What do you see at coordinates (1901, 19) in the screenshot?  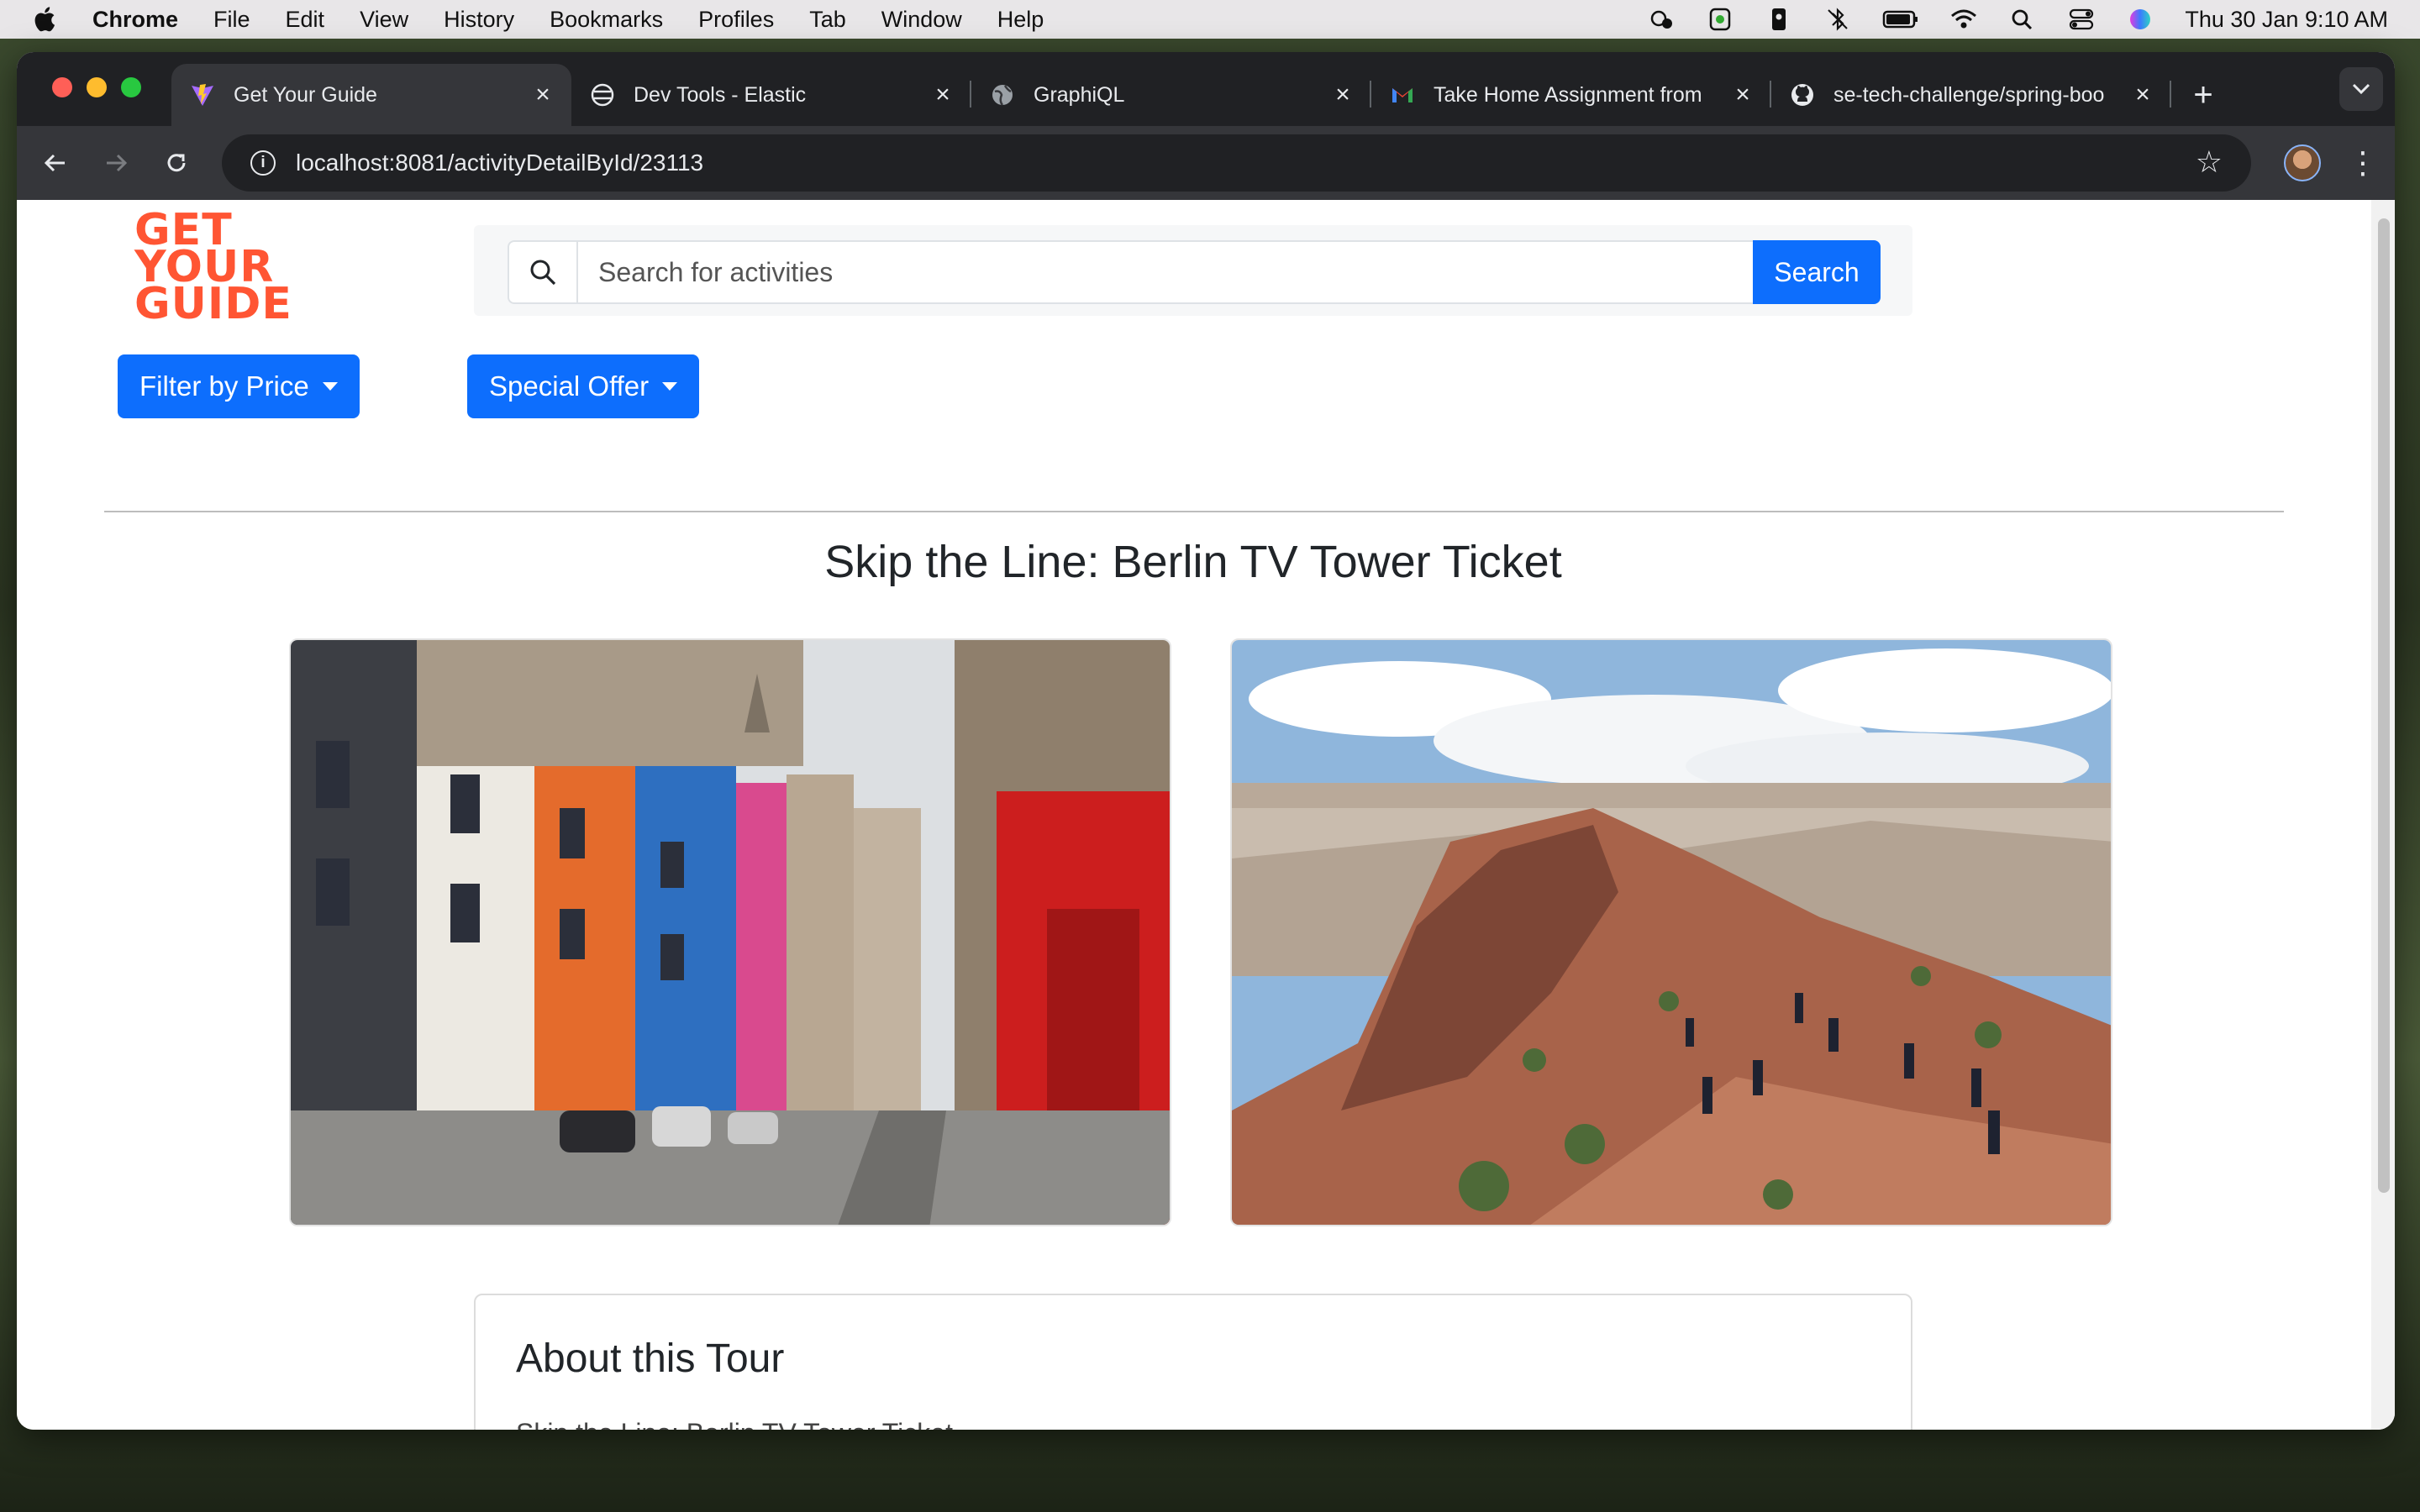 I see `battery-icon` at bounding box center [1901, 19].